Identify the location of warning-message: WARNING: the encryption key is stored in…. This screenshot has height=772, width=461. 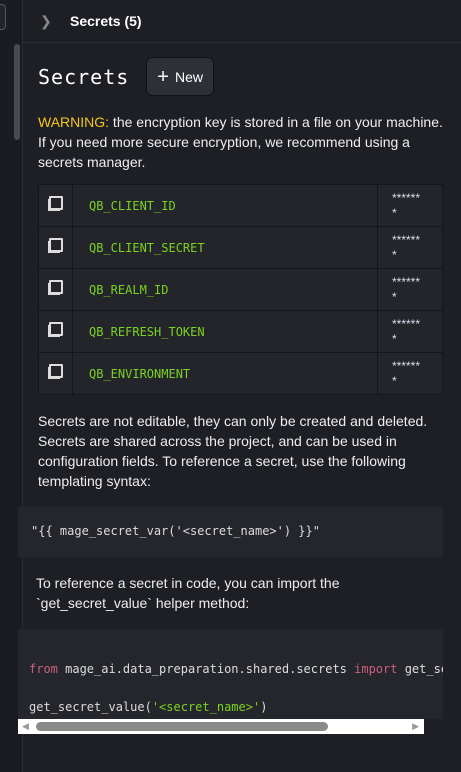
(240, 142).